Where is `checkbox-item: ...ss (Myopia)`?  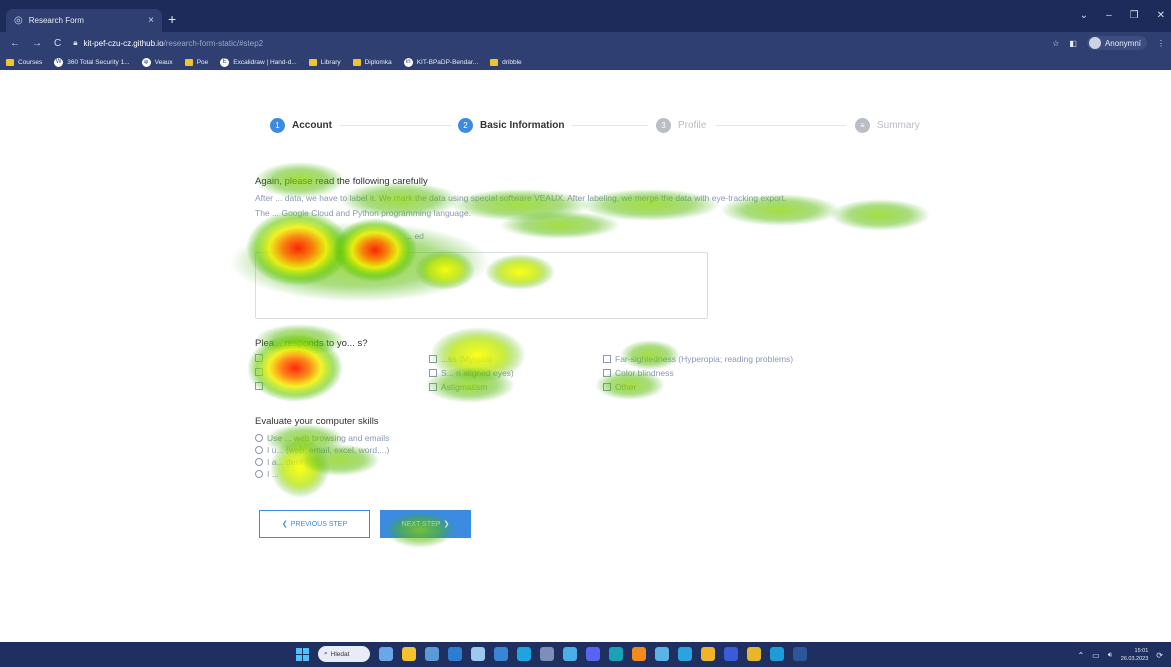 checkbox-item: ...ss (Myopia) is located at coordinates (460, 359).